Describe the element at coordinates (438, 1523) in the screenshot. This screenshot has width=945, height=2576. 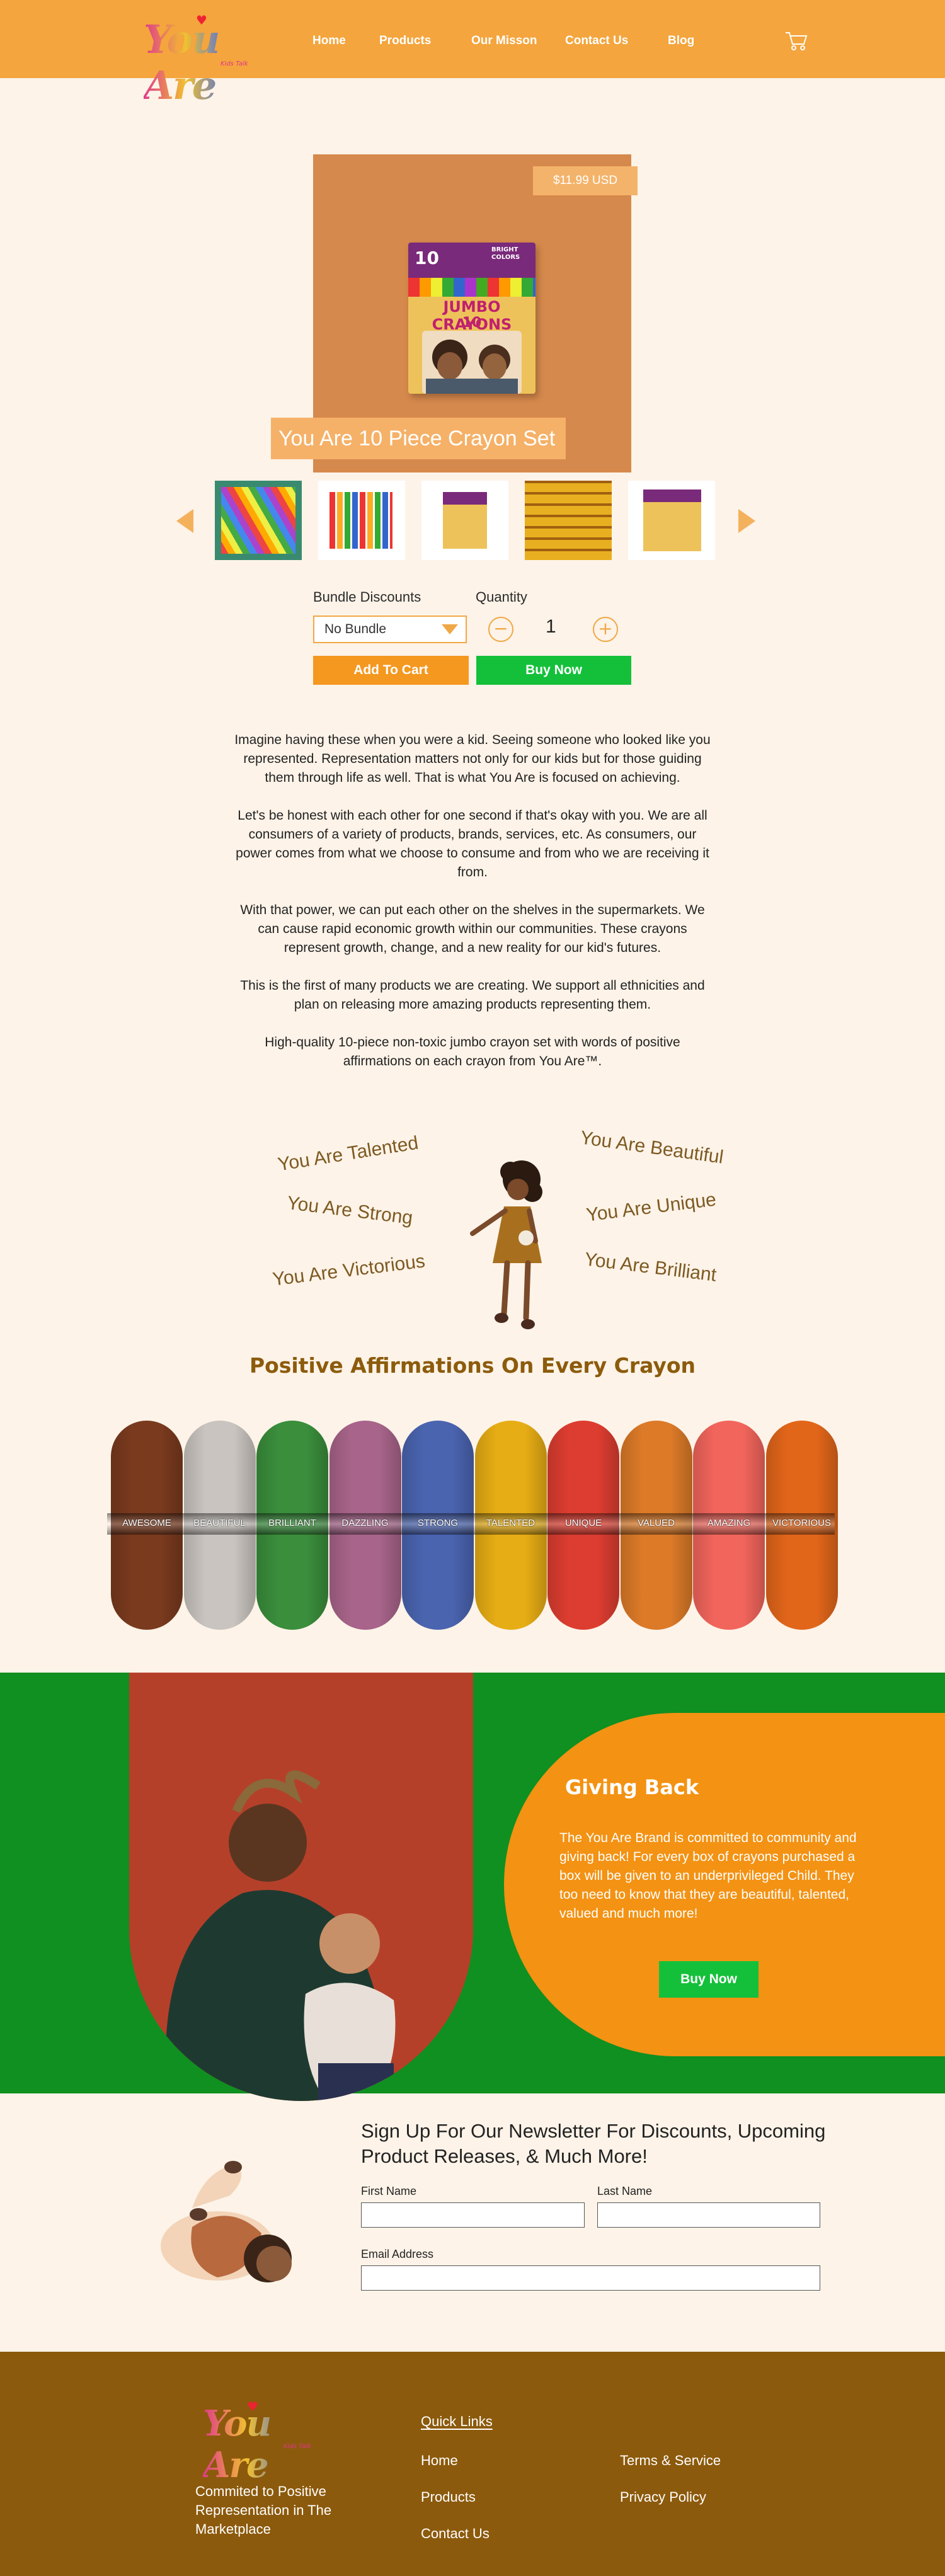
I see `crayon-label: Strong` at that location.